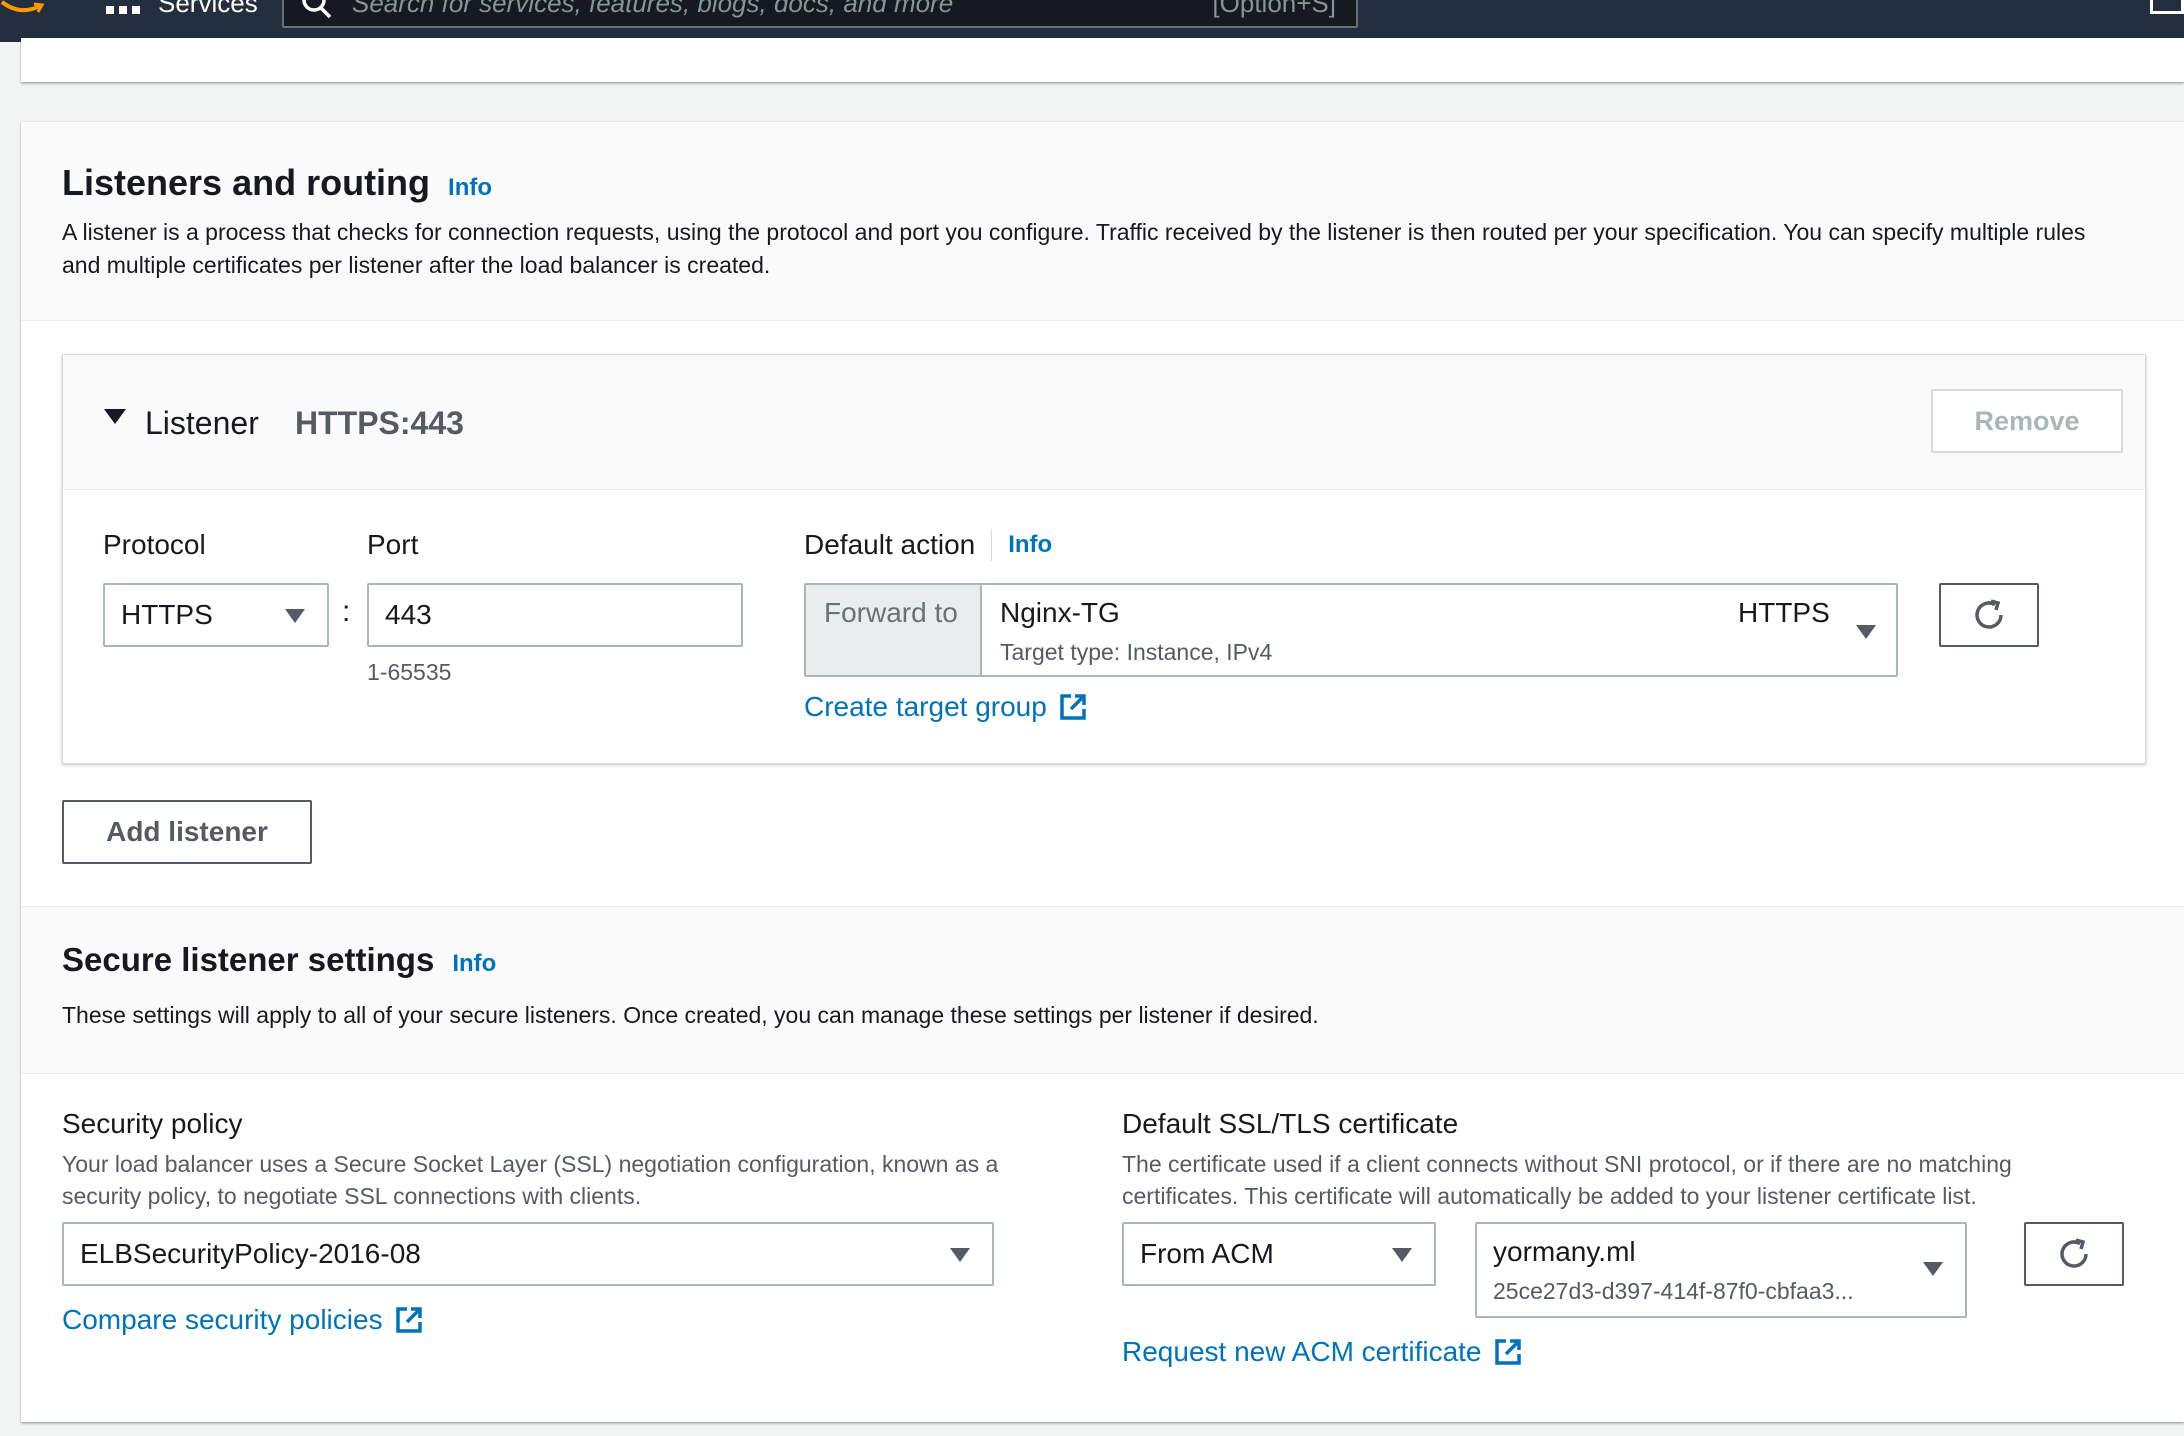 This screenshot has width=2184, height=1436. What do you see at coordinates (317, 9) in the screenshot?
I see `search-icon` at bounding box center [317, 9].